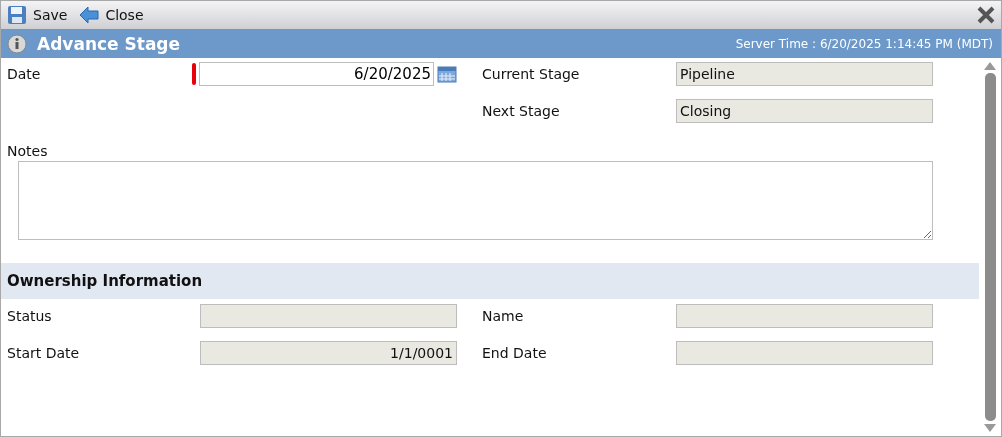 The width and height of the screenshot is (1002, 437). Describe the element at coordinates (105, 281) in the screenshot. I see `section-title: Ownership Information` at that location.